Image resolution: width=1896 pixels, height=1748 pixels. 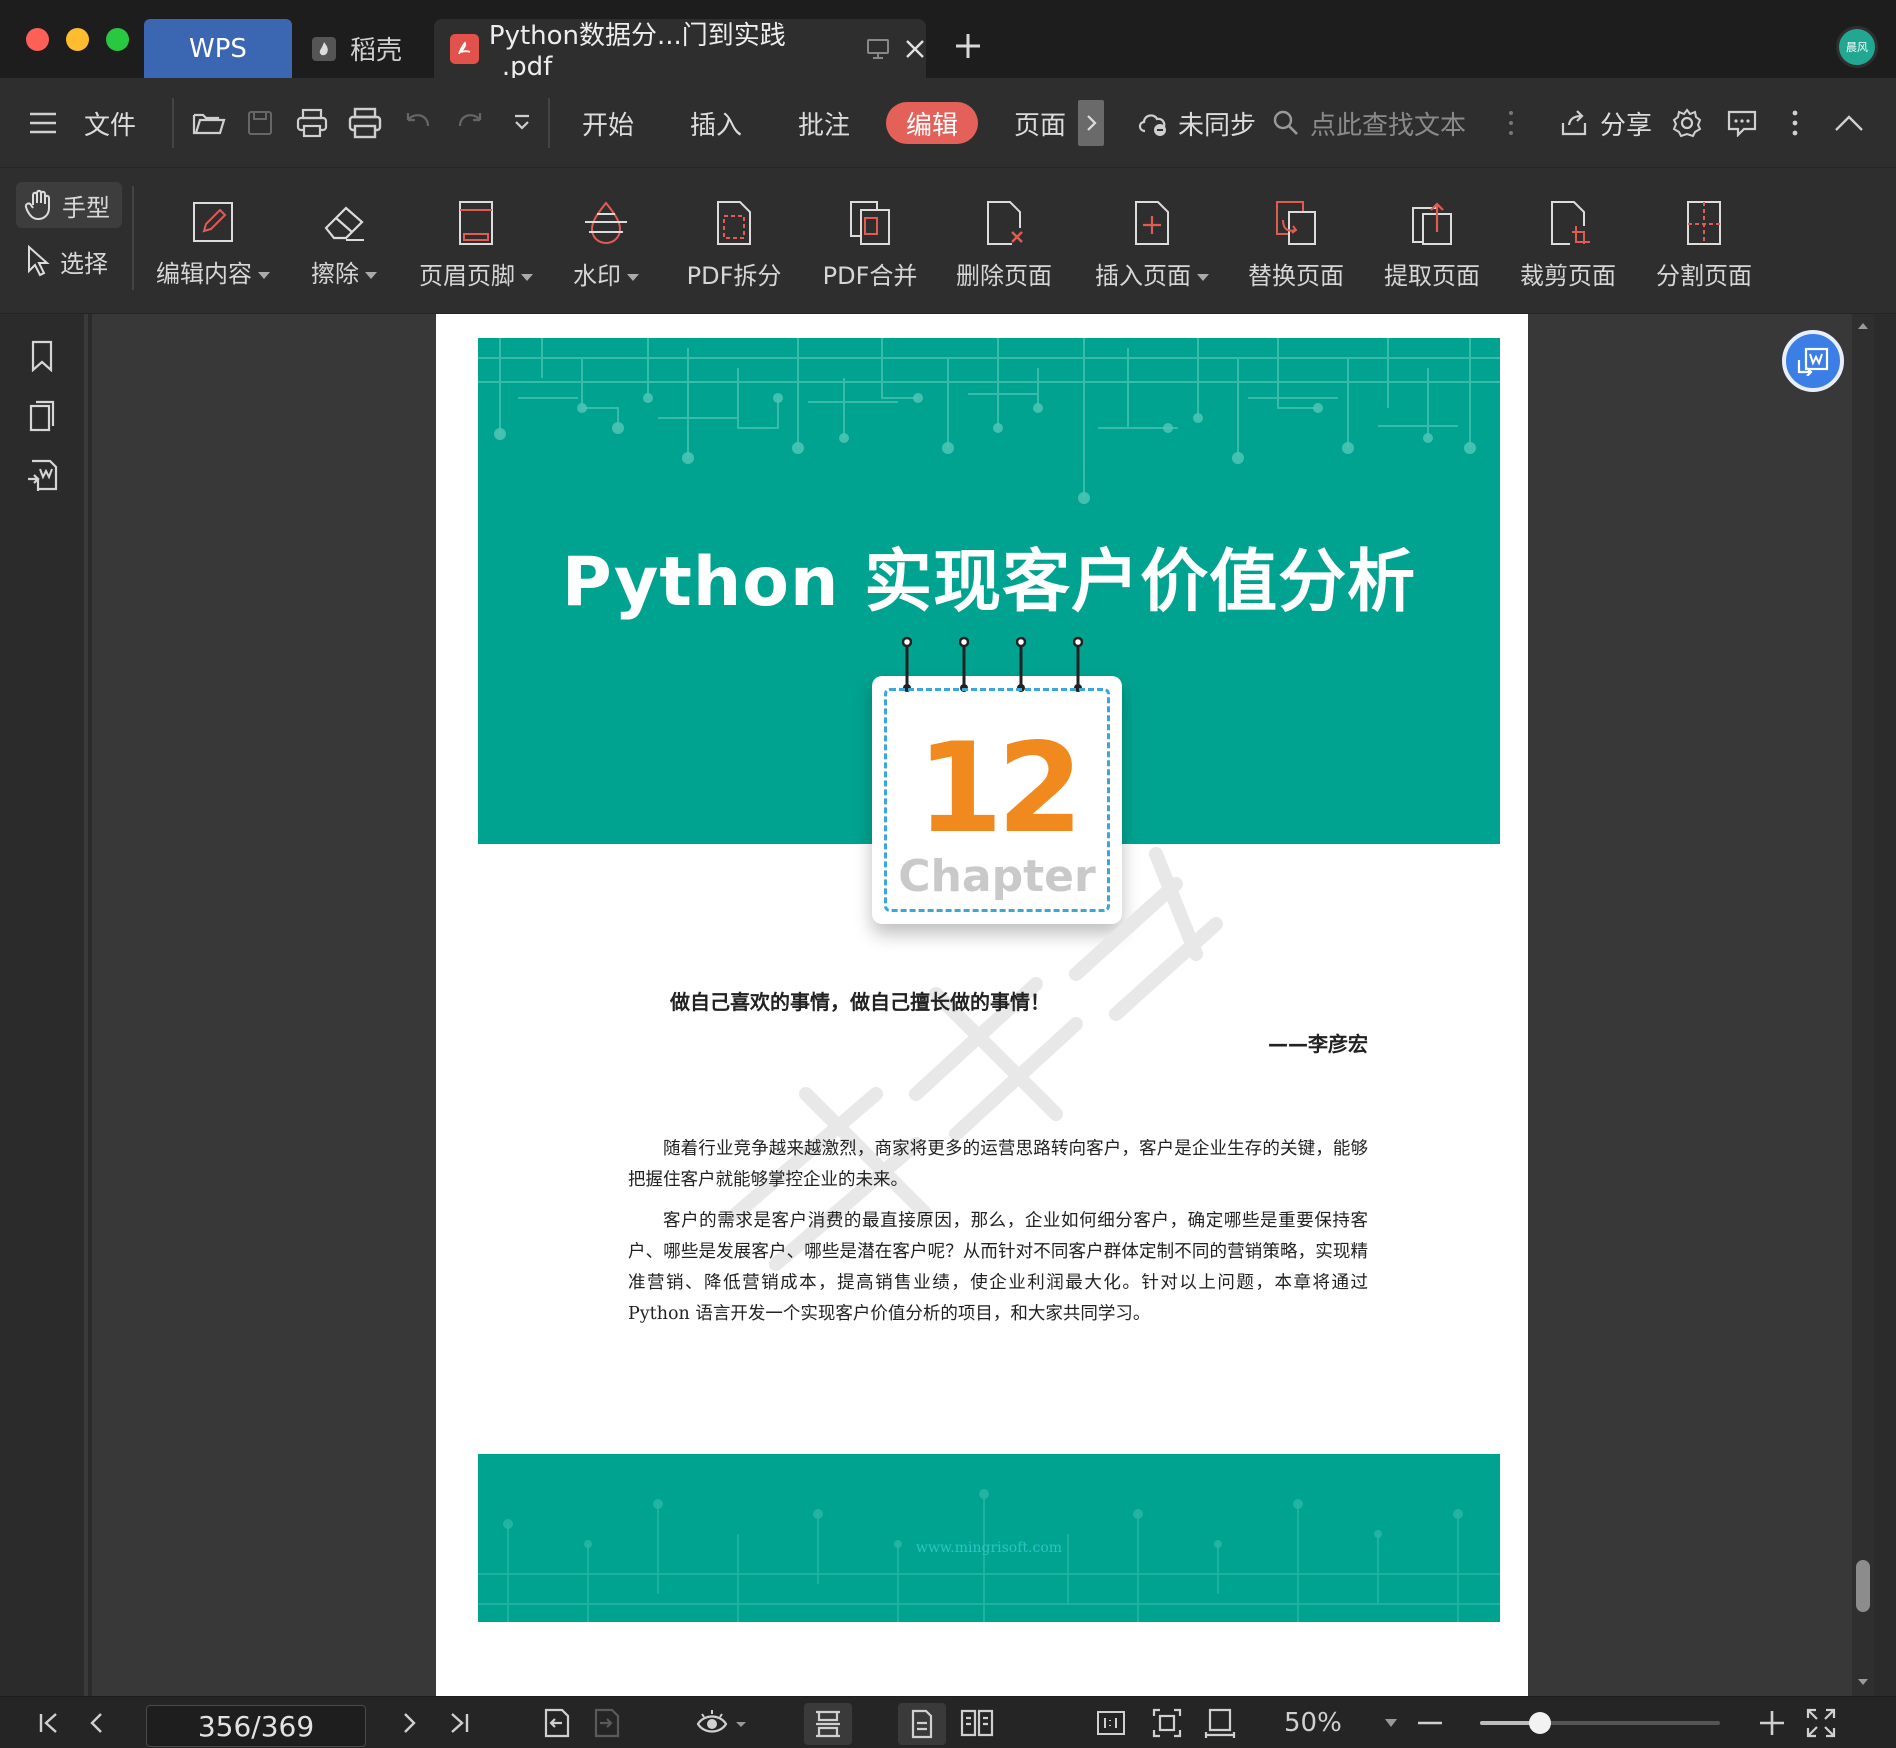 I want to click on edit-content-button: 编辑内容, so click(x=213, y=242).